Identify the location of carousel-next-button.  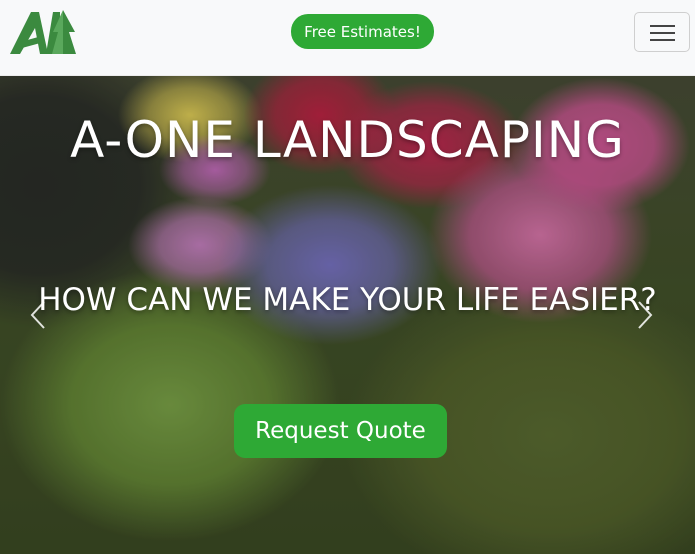
(645, 315).